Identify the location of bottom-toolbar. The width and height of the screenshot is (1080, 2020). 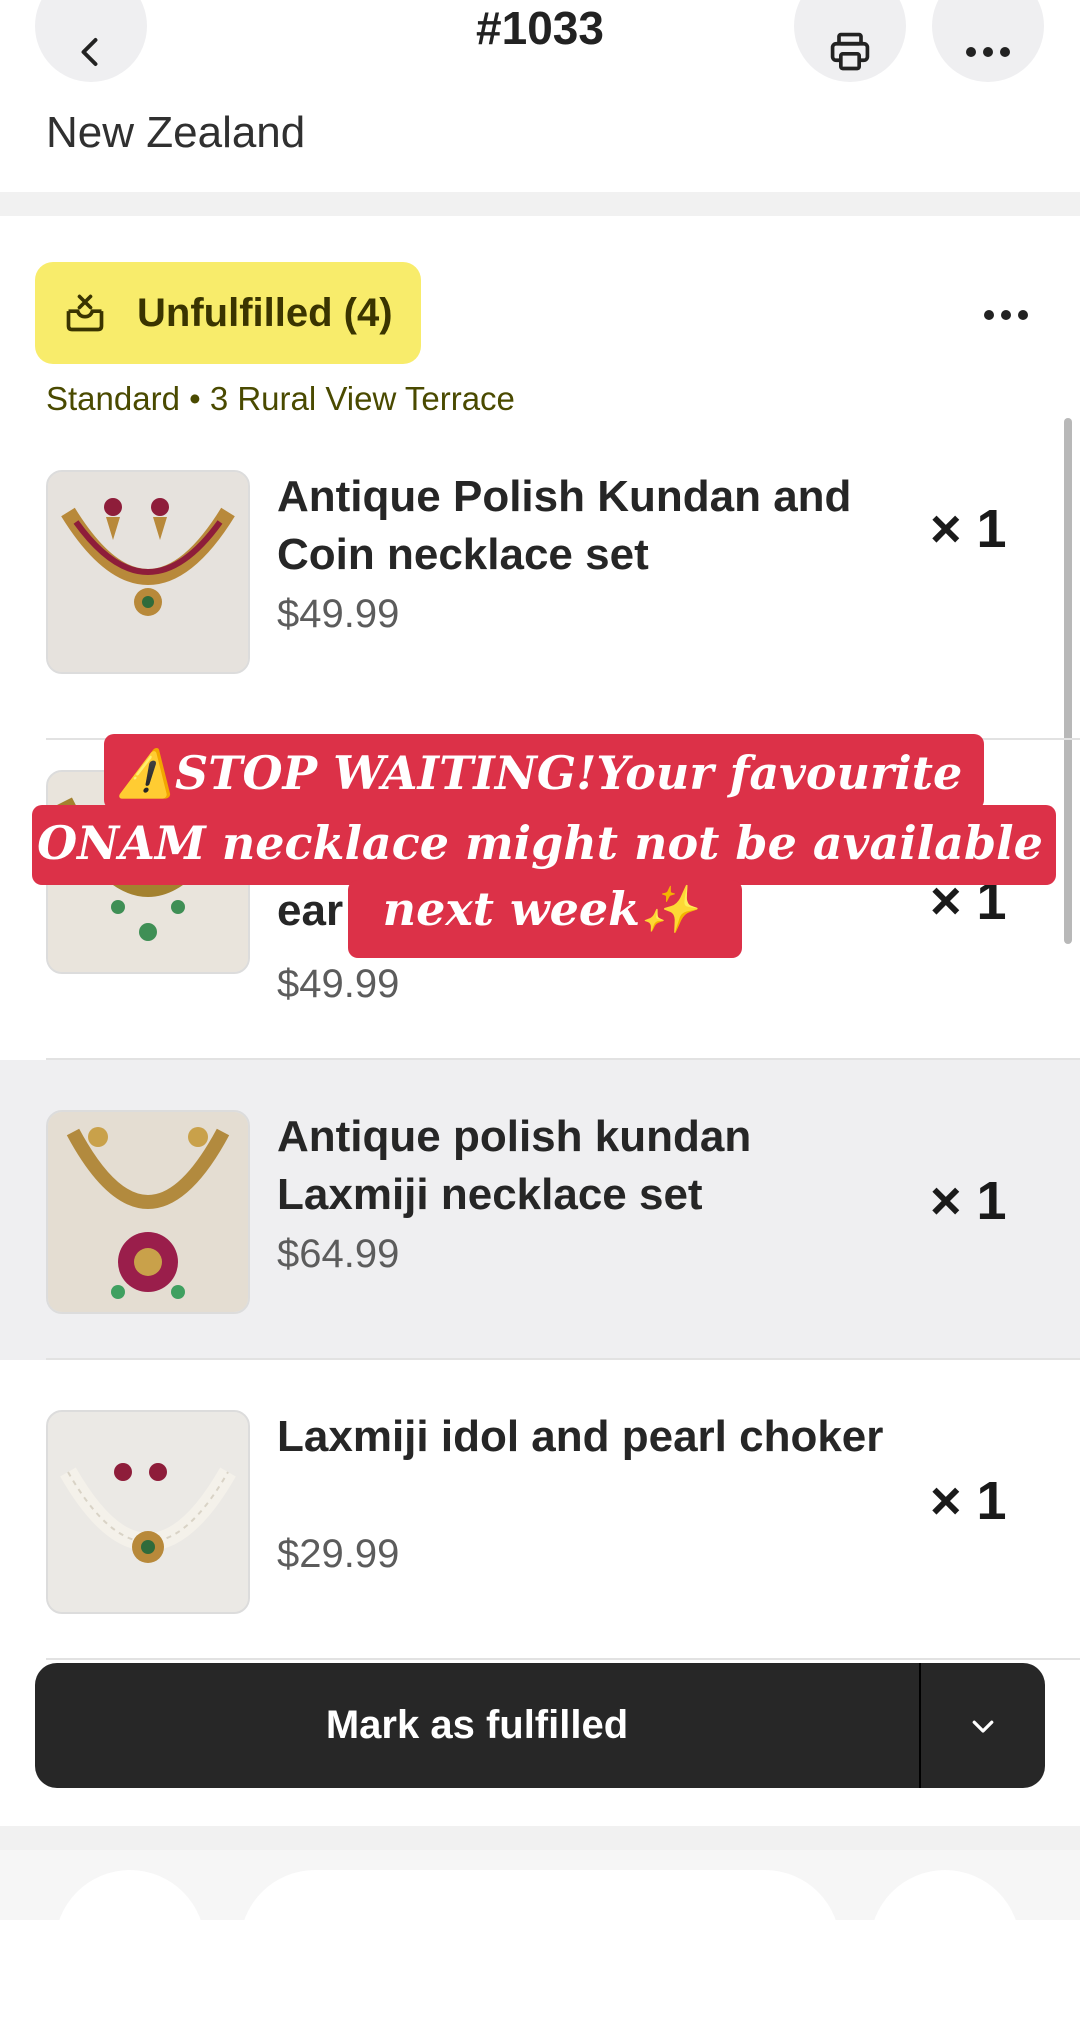
(540, 1935).